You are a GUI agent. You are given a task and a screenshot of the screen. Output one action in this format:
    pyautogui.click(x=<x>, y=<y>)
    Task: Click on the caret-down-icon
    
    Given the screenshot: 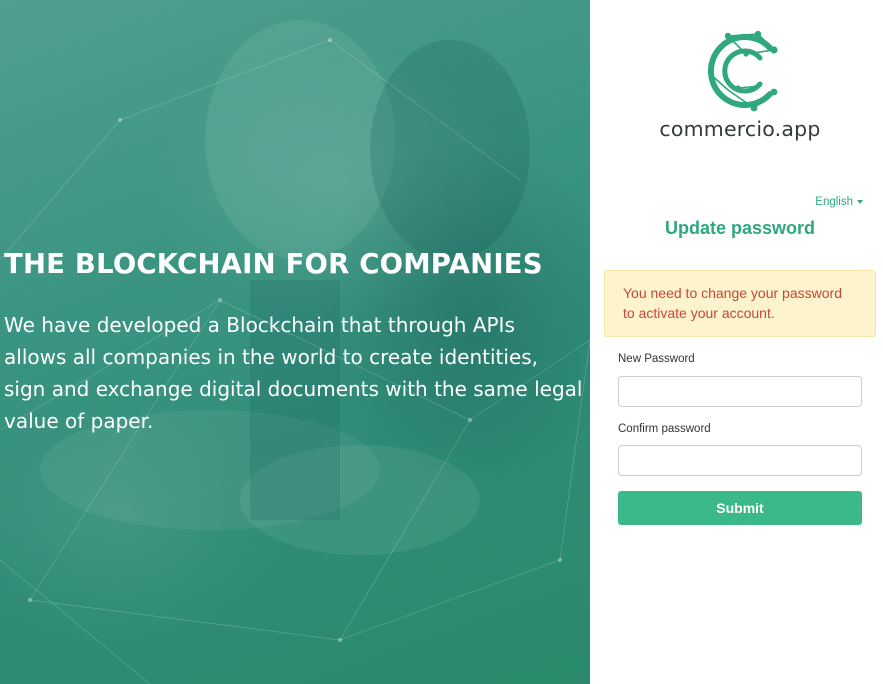 What is the action you would take?
    pyautogui.click(x=860, y=202)
    